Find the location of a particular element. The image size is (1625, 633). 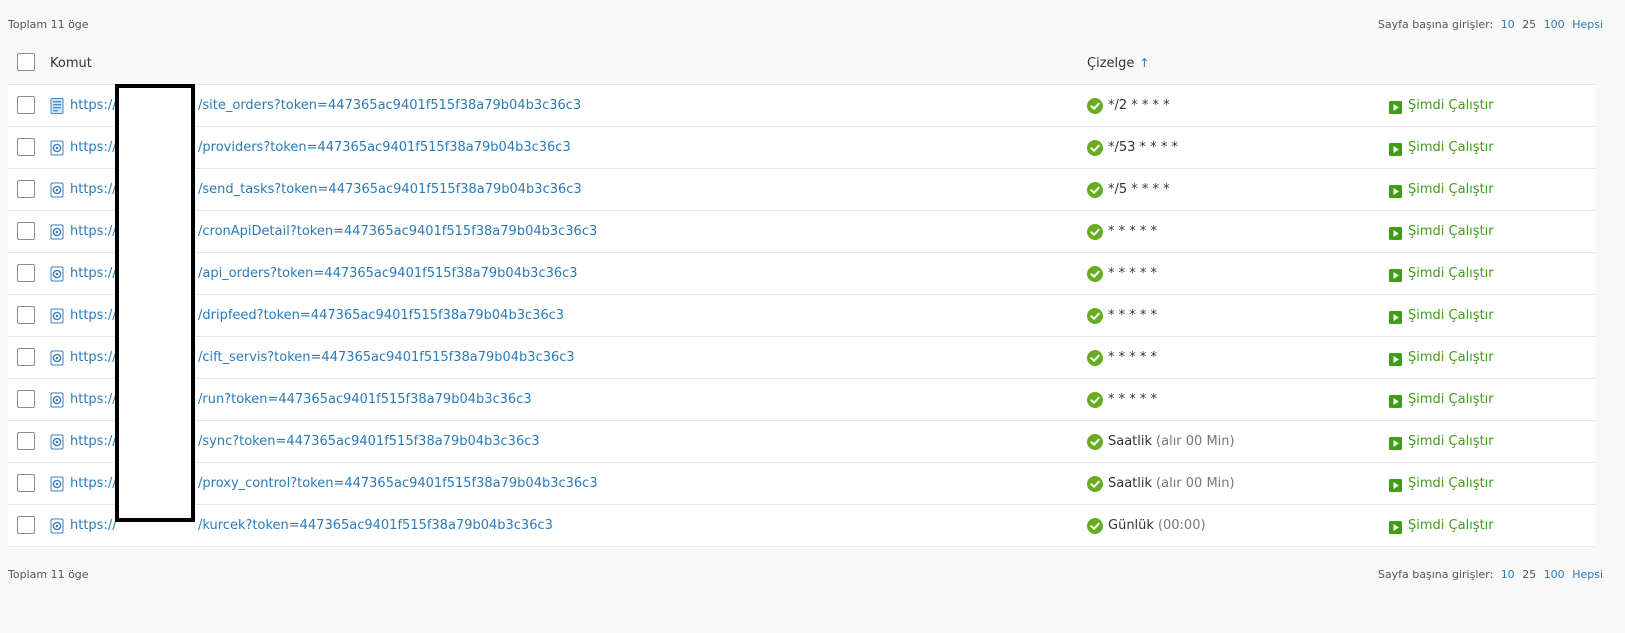

schedule-value: */5 * * * * is located at coordinates (1139, 189).